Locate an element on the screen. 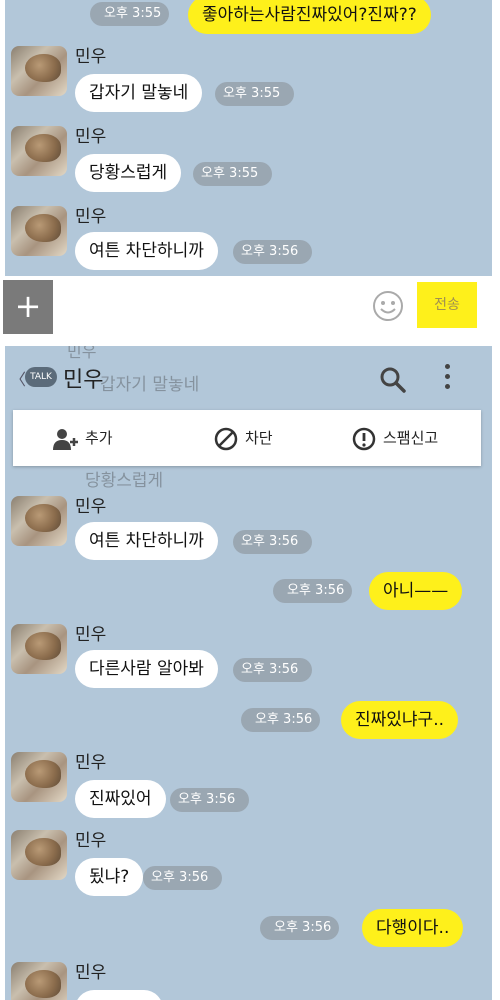 The image size is (500, 1000). received-message-bubble: 진짜있어 is located at coordinates (120, 799).